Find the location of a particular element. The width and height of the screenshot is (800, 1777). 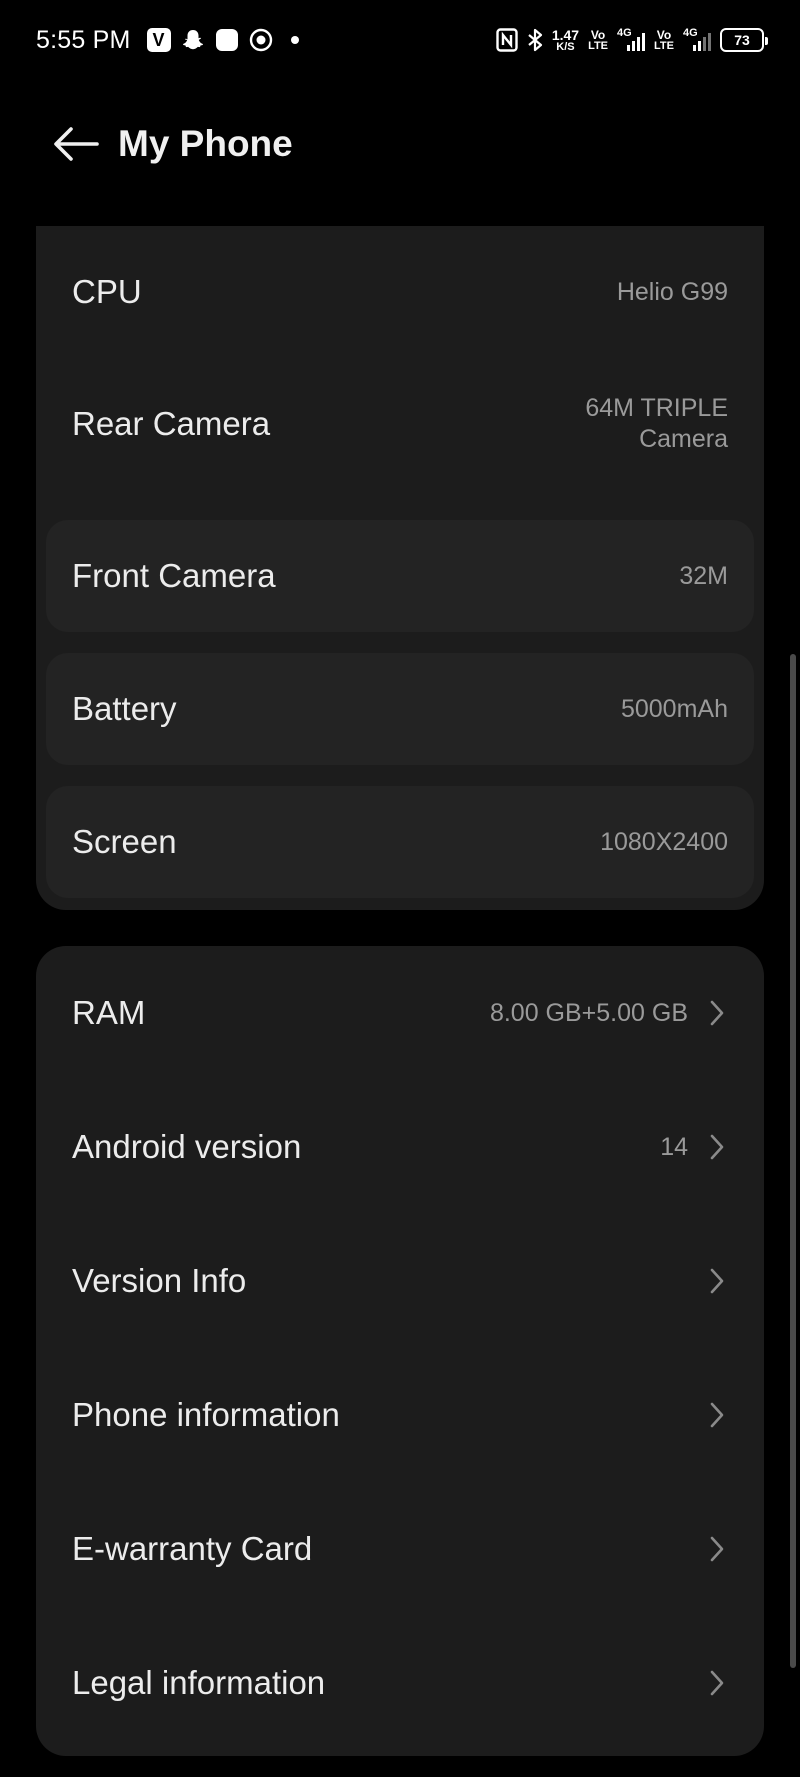

spec-value: 1080X2400 is located at coordinates (664, 841).